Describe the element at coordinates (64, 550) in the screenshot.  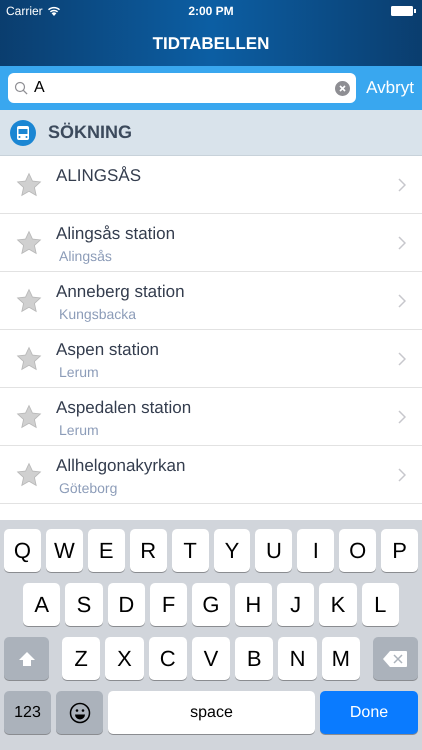
I see `key: W` at that location.